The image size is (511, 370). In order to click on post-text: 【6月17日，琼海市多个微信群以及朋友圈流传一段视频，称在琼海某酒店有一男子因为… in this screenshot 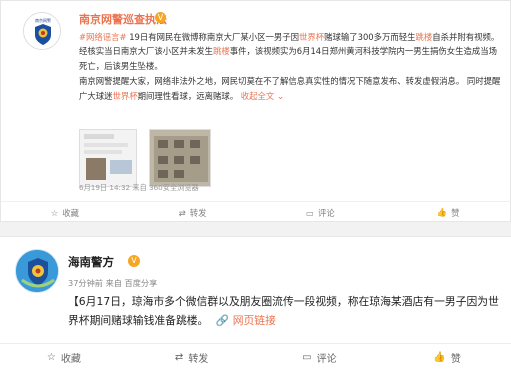, I will do `click(283, 311)`.